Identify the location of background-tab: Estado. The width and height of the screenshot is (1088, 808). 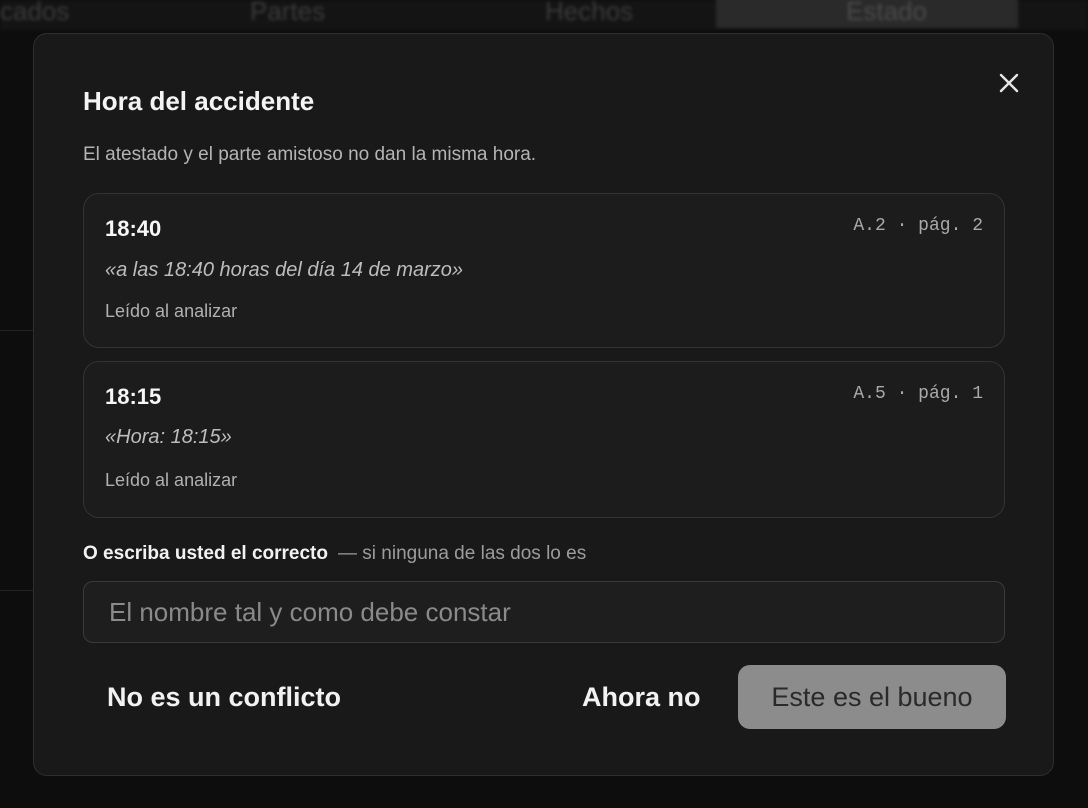
(867, 14).